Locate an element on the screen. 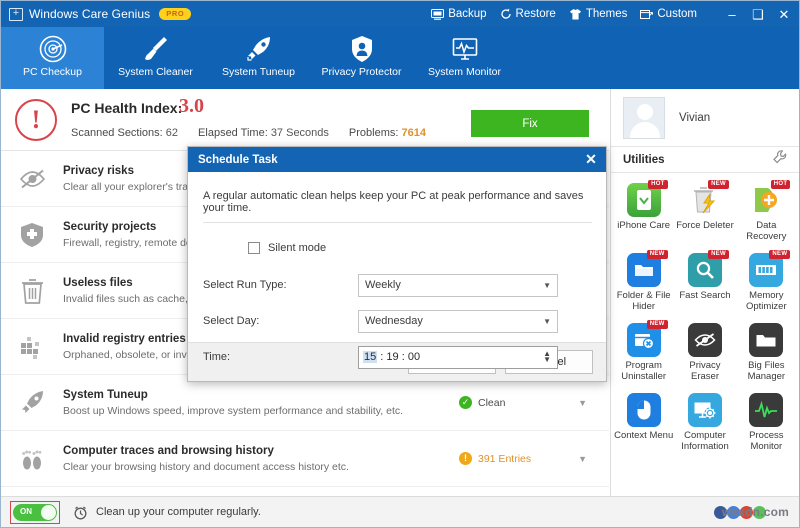 This screenshot has width=800, height=528. silent-mode-checkbox is located at coordinates (254, 248).